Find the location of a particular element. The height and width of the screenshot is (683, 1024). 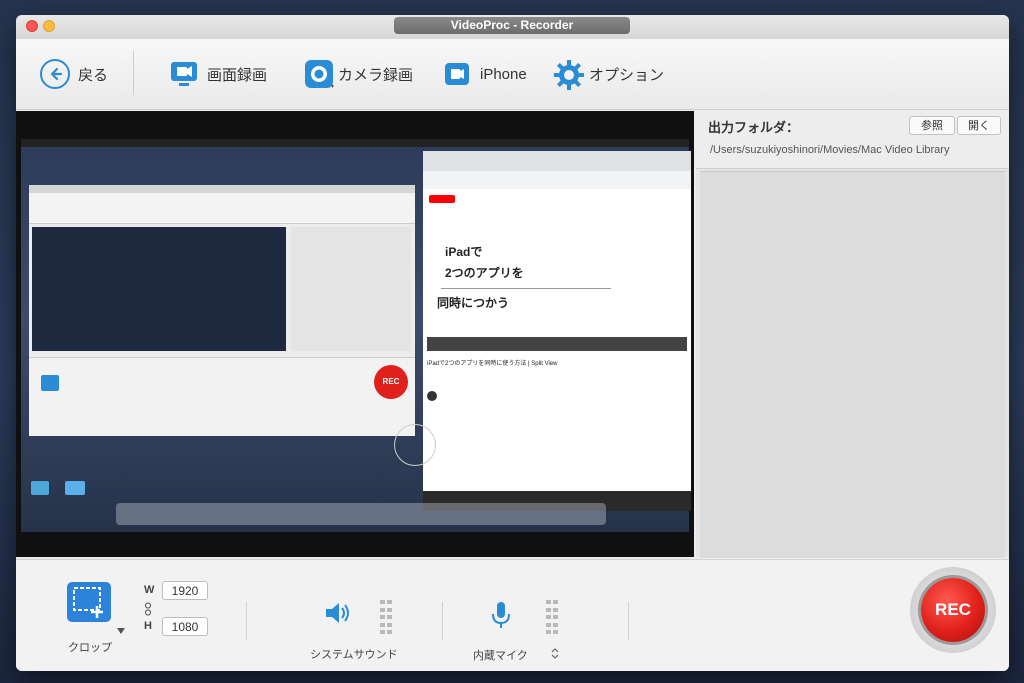

iphone-record-button: iPhone is located at coordinates (484, 74).